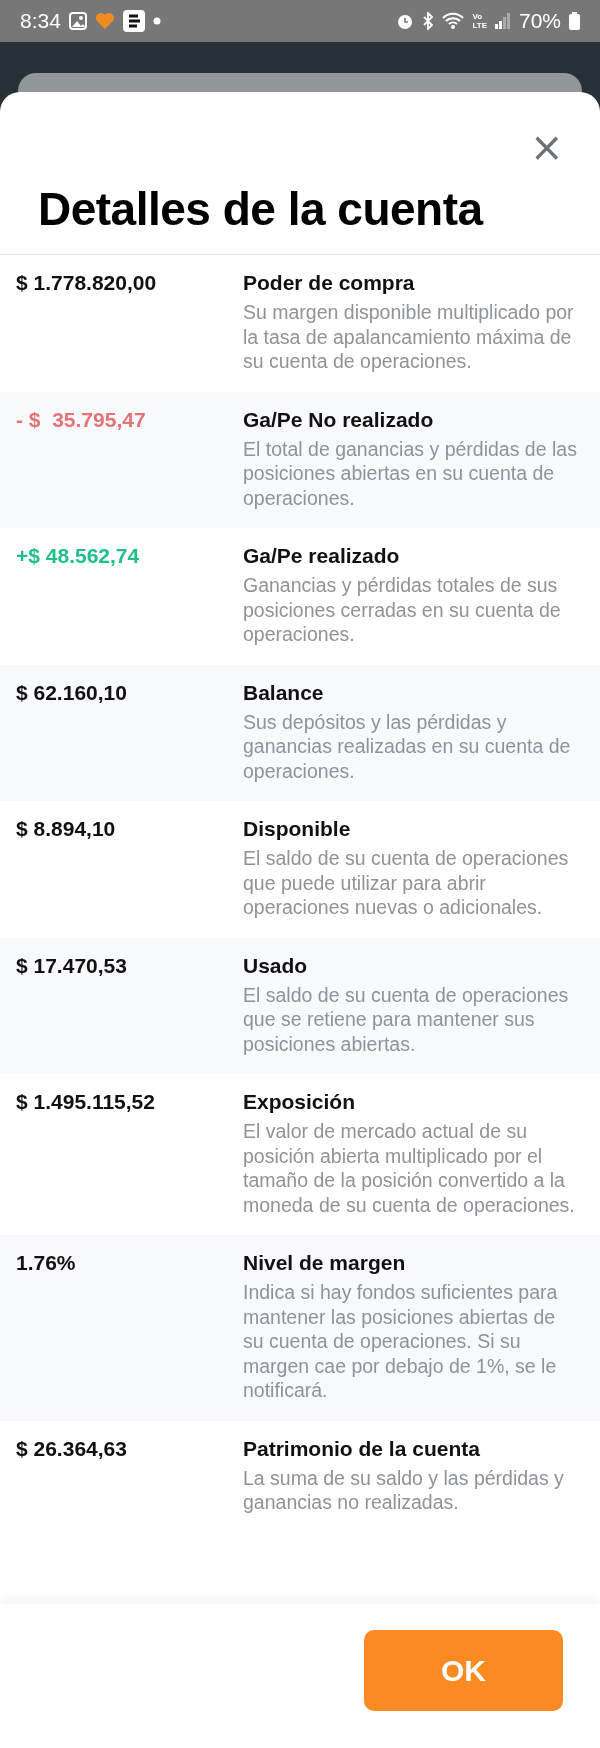 The image size is (600, 1748). I want to click on gallery-icon, so click(77, 21).